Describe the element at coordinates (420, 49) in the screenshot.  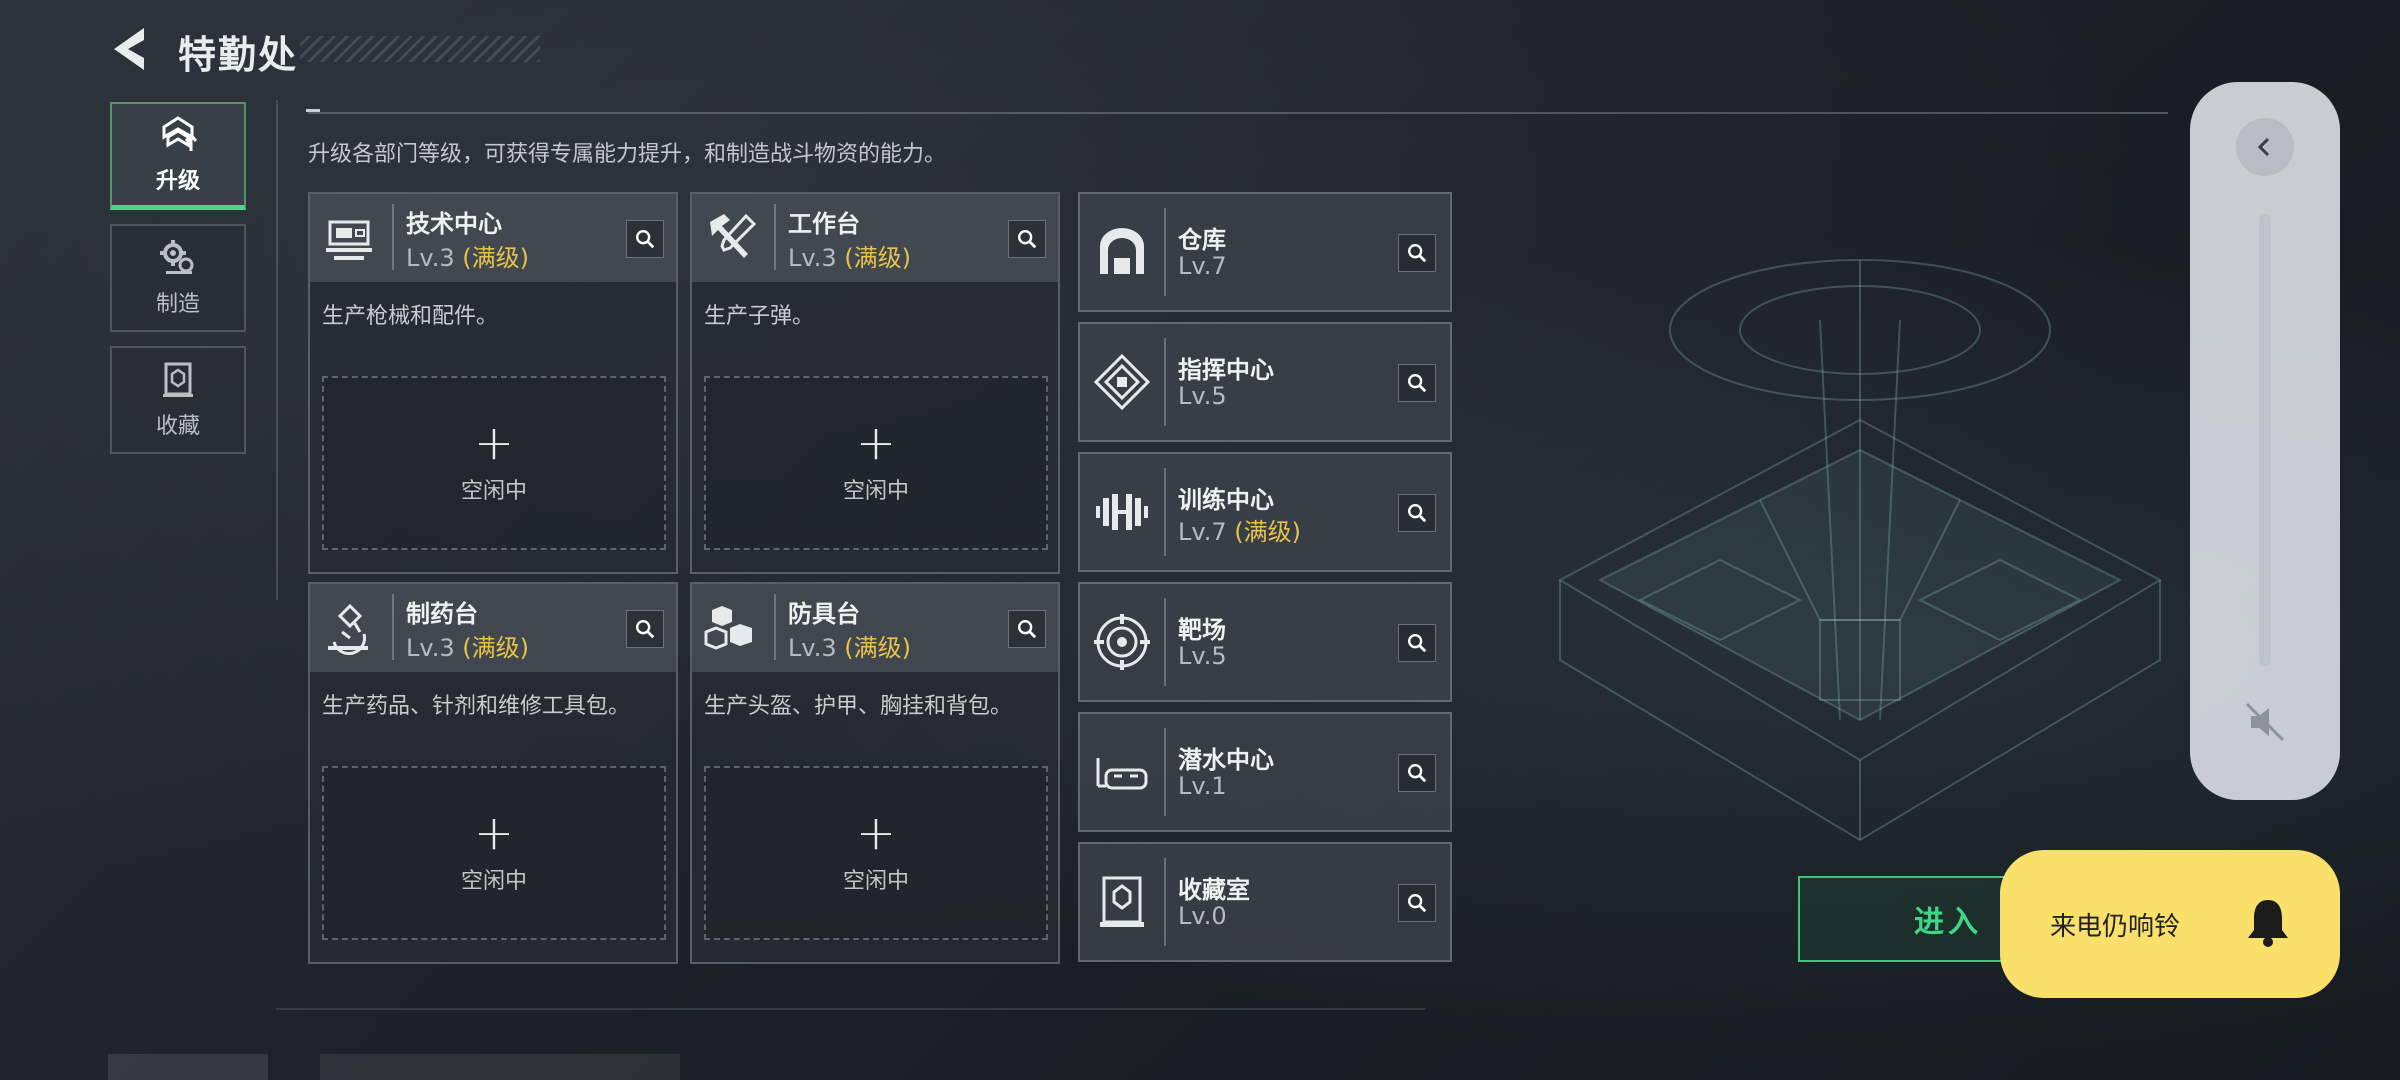
I see `title-decoration` at that location.